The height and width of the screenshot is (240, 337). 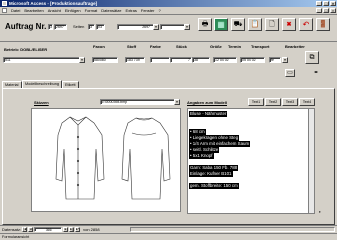 What do you see at coordinates (91, 229) in the screenshot?
I see `record-total: von 2858` at bounding box center [91, 229].